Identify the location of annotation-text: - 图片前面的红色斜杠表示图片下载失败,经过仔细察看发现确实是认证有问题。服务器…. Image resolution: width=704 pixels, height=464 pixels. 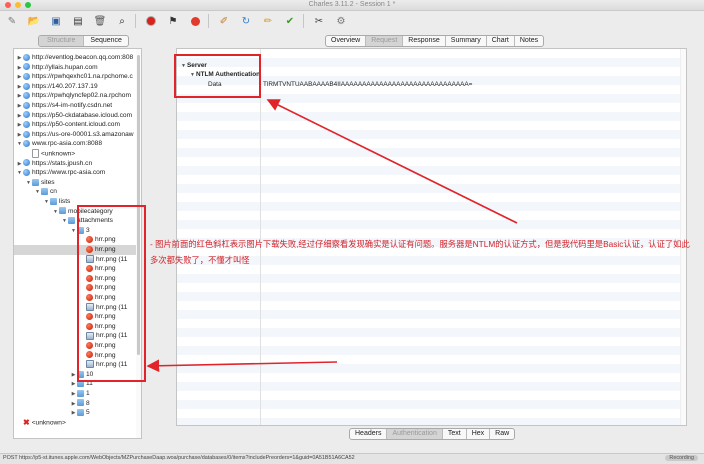
(420, 252).